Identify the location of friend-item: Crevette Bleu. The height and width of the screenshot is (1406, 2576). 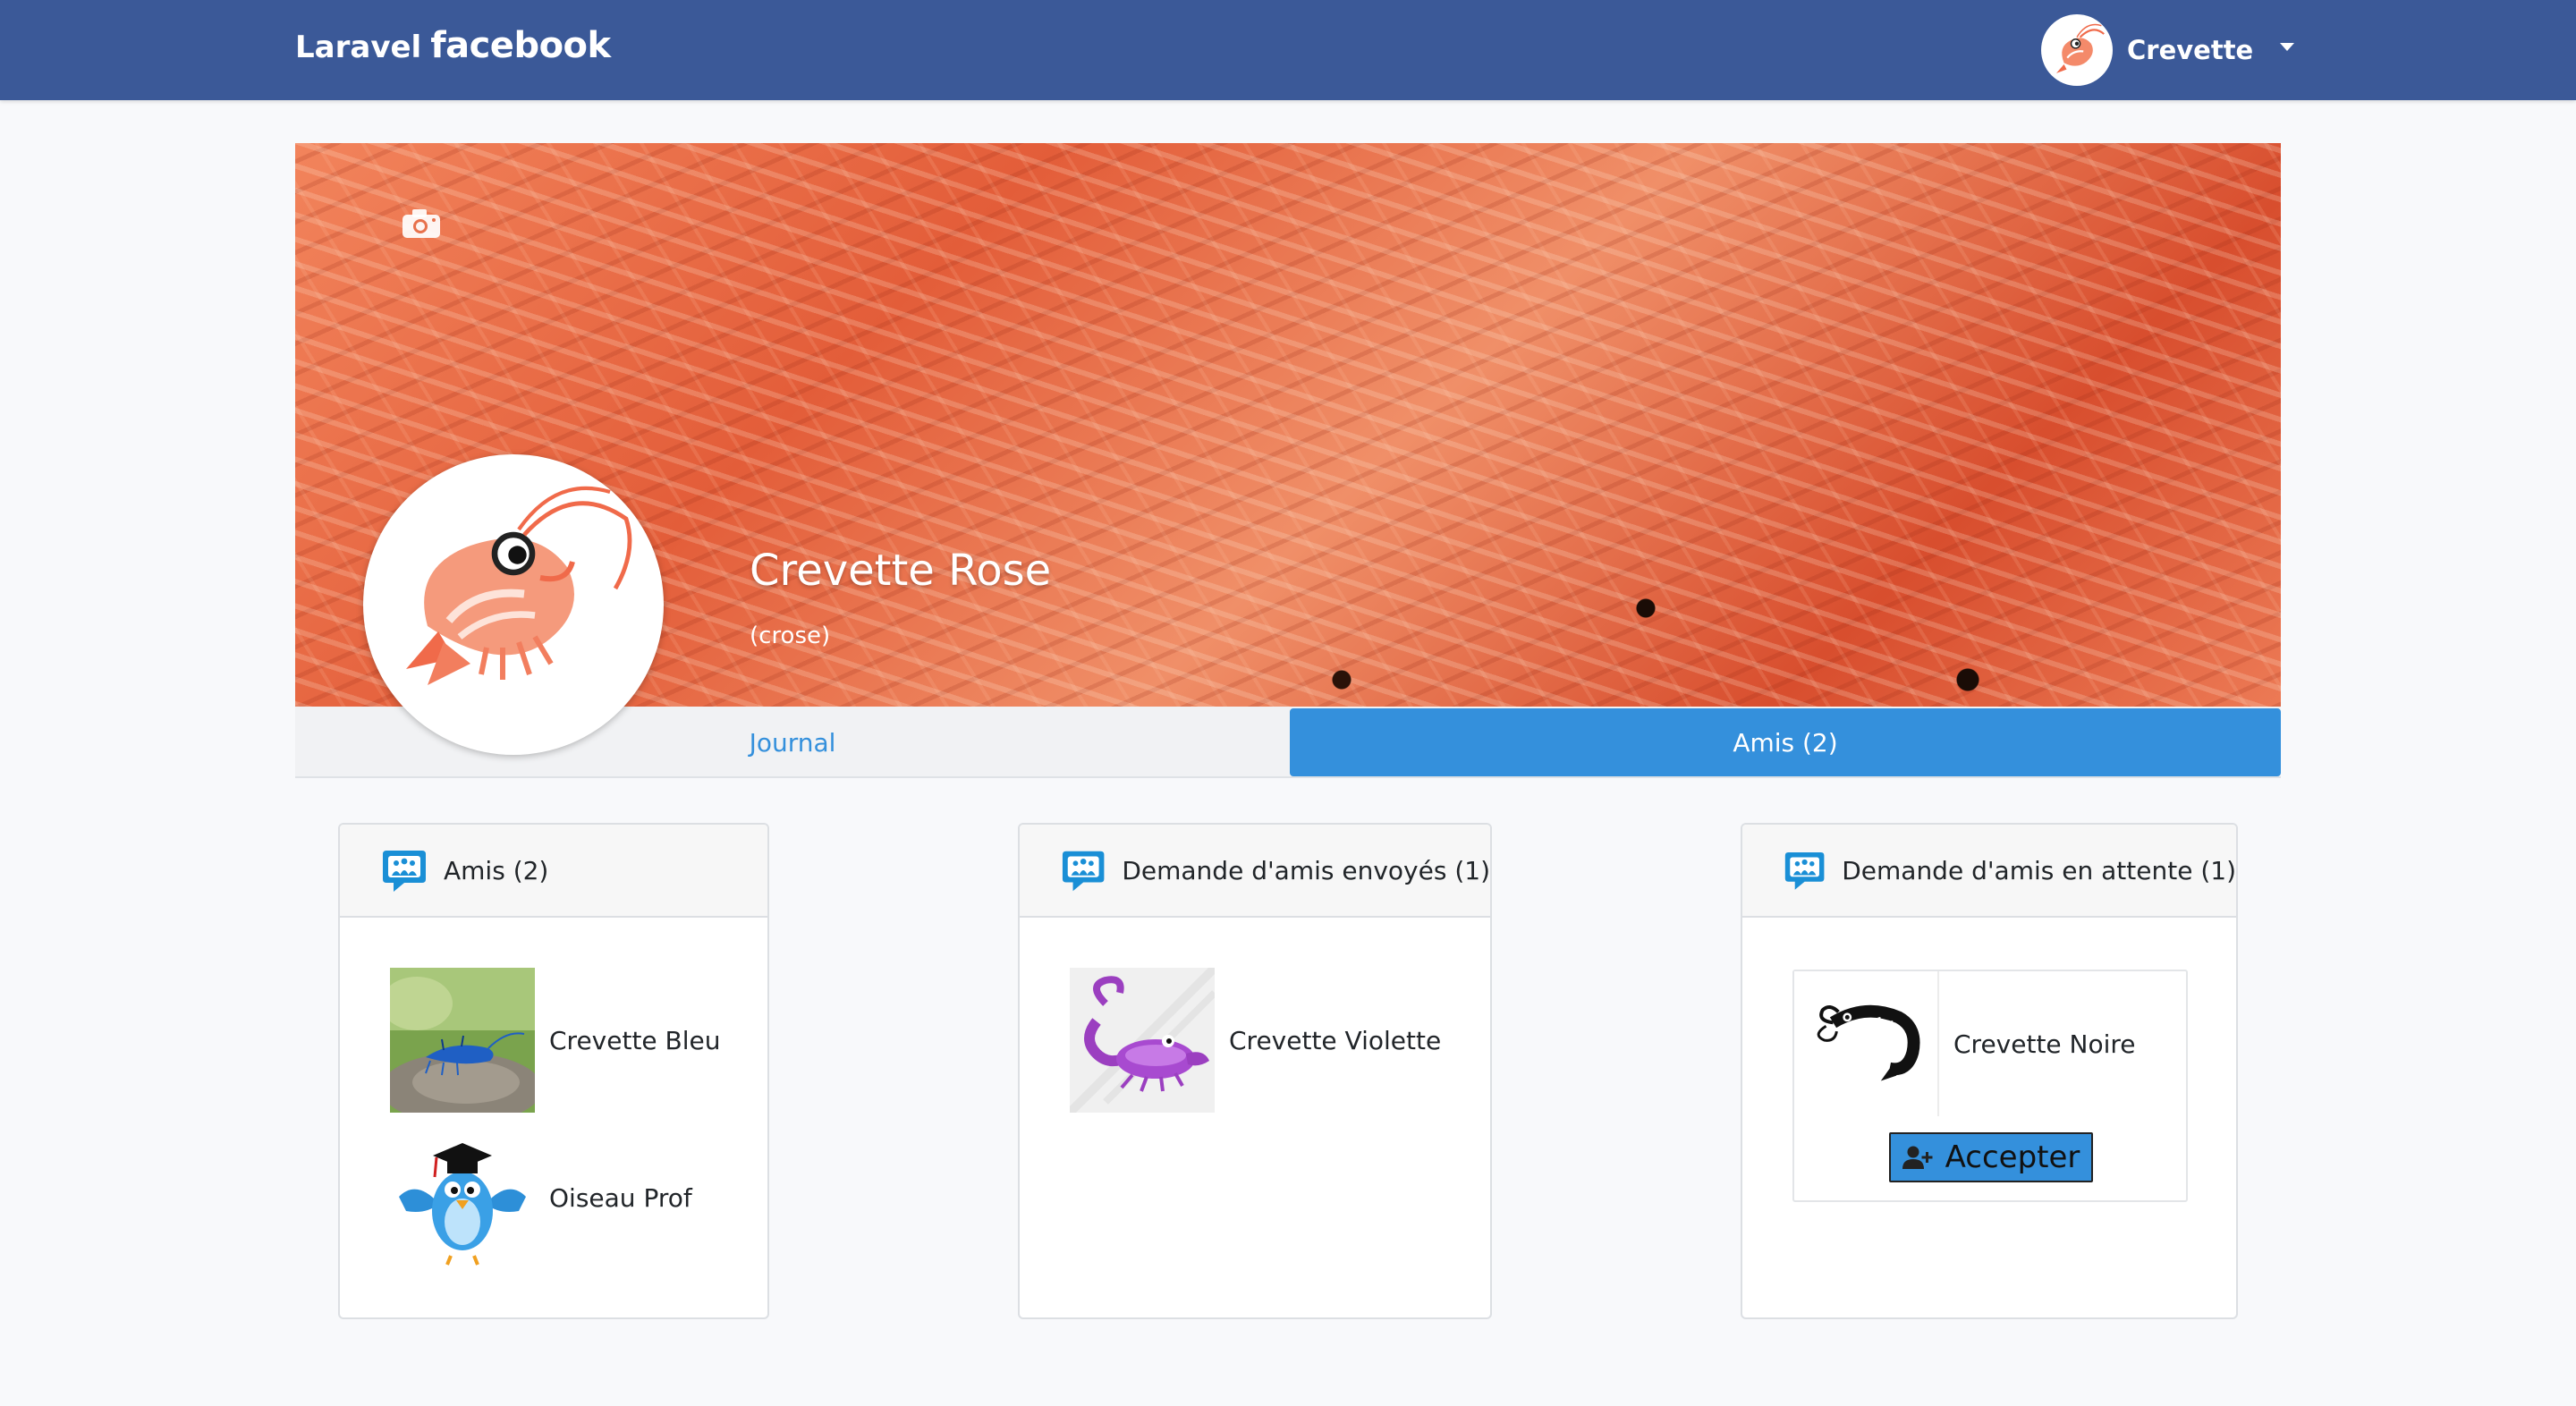
(555, 1041).